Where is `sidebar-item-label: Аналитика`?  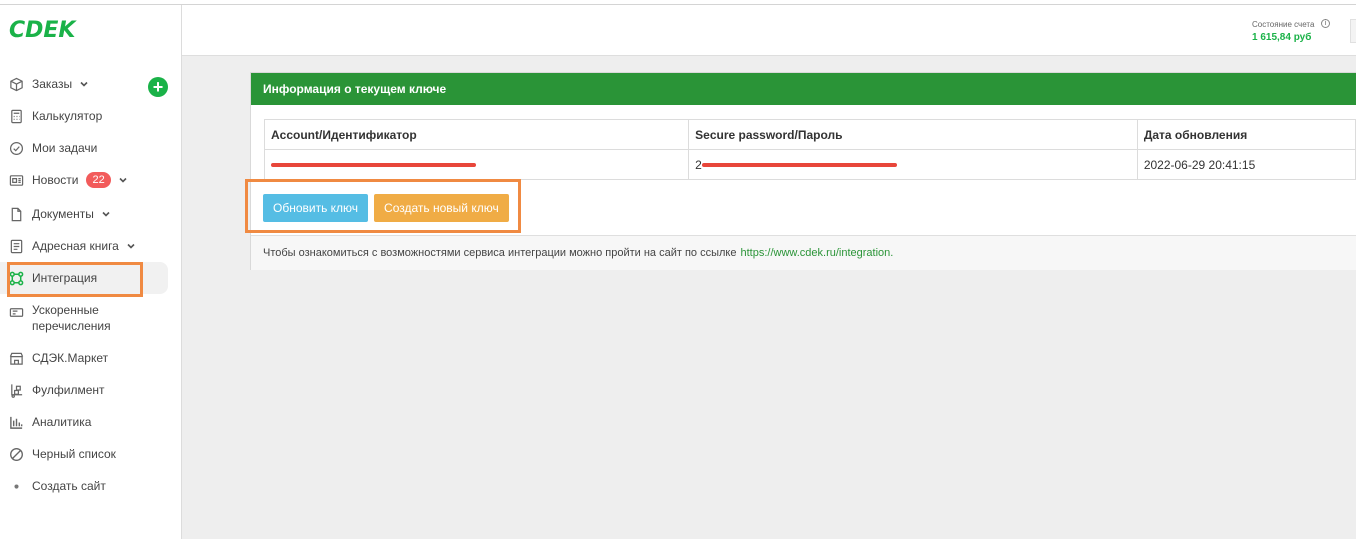 sidebar-item-label: Аналитика is located at coordinates (62, 422).